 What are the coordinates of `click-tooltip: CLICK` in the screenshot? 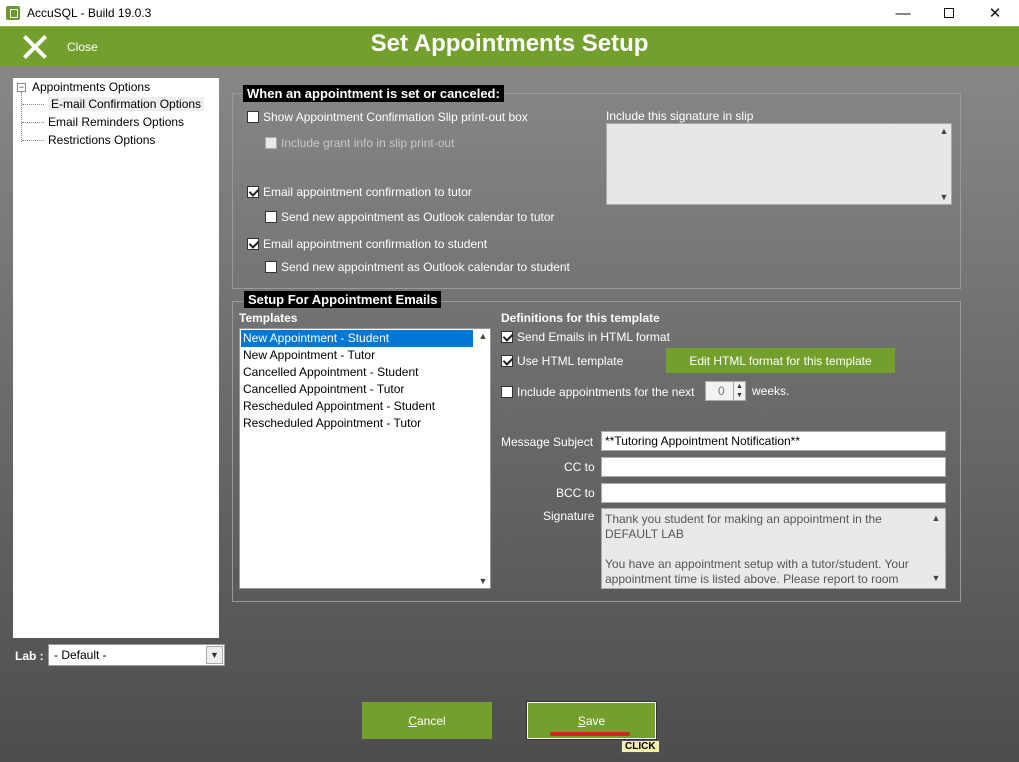 It's located at (640, 746).